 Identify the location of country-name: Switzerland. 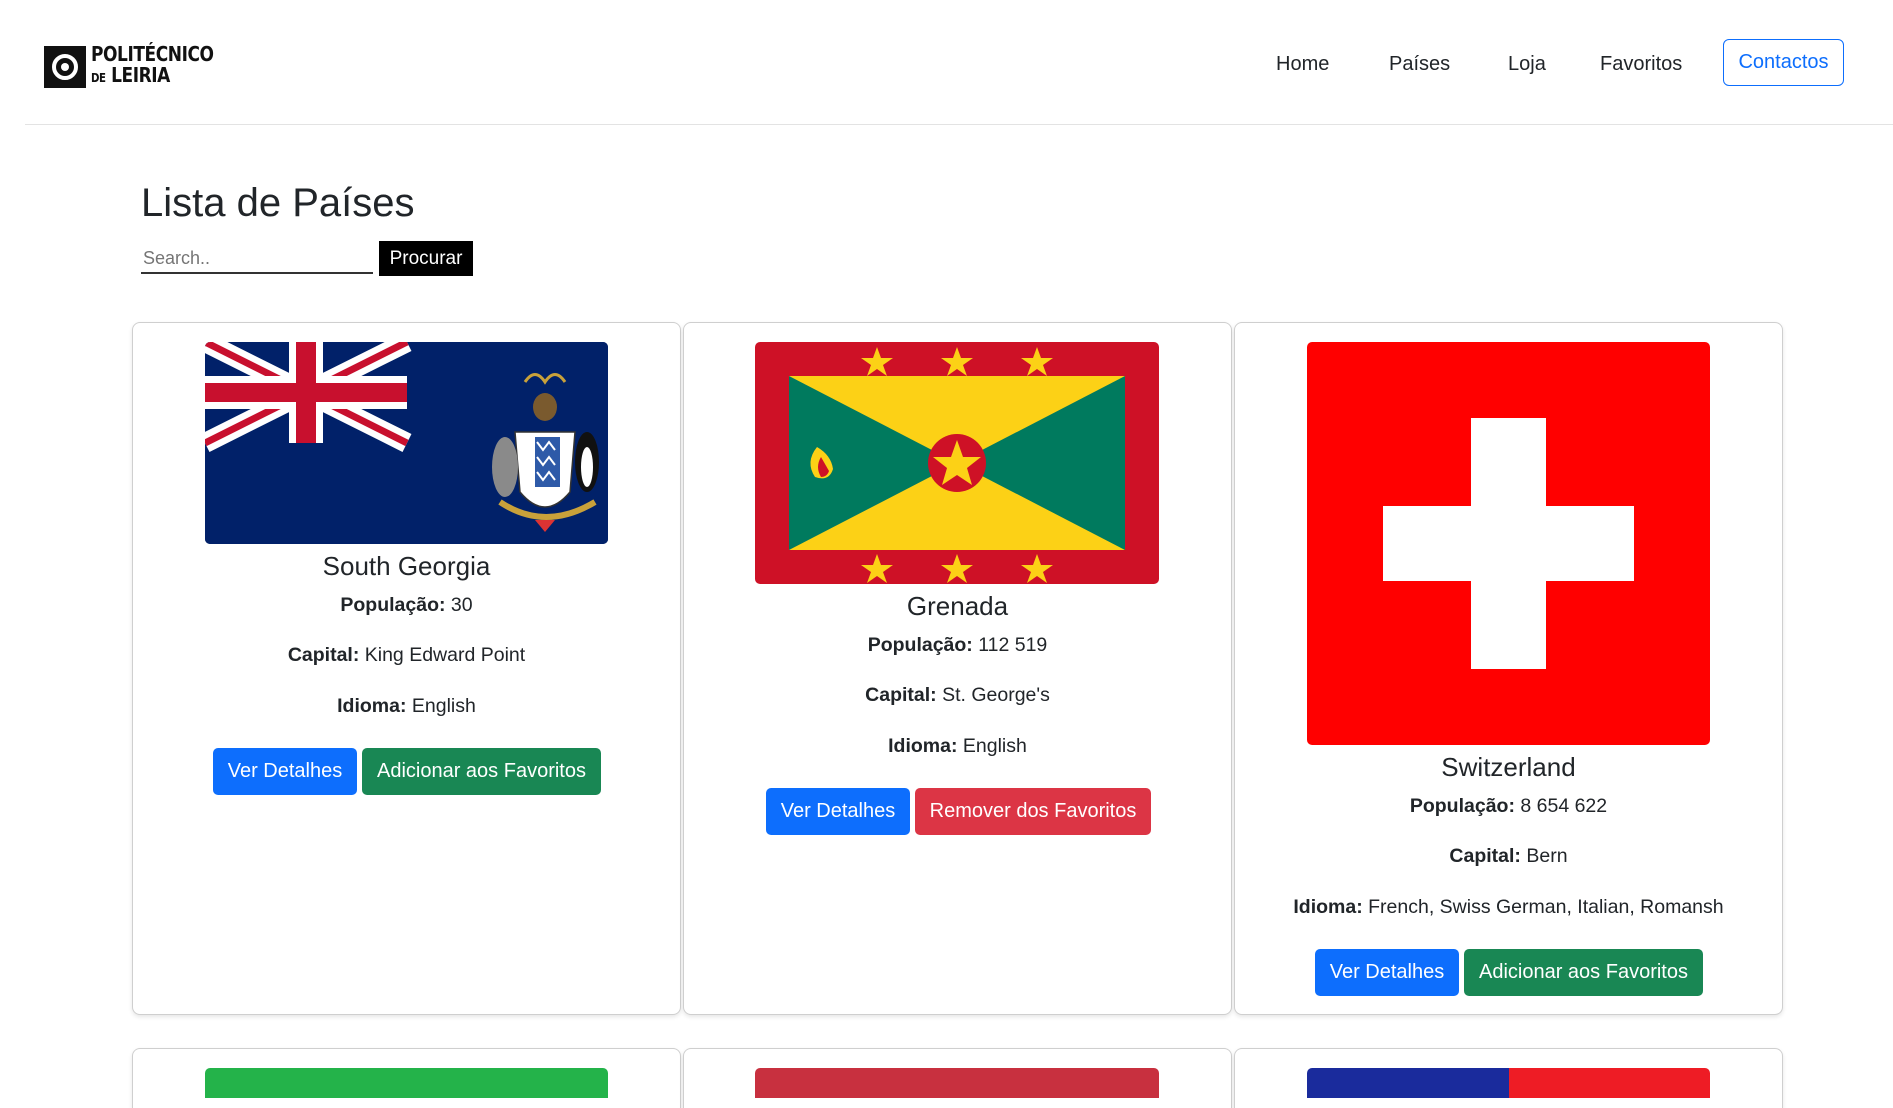
(1508, 767).